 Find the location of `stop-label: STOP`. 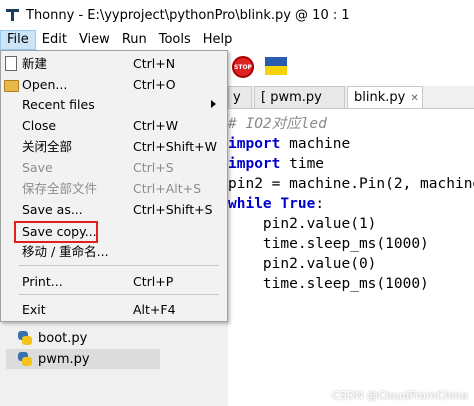

stop-label: STOP is located at coordinates (243, 67).